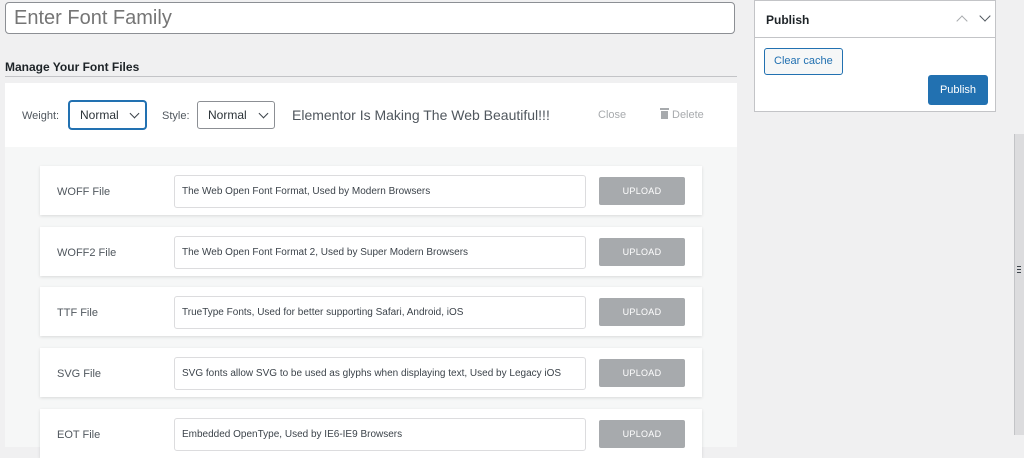  Describe the element at coordinates (176, 116) in the screenshot. I see `style-label: Style:` at that location.